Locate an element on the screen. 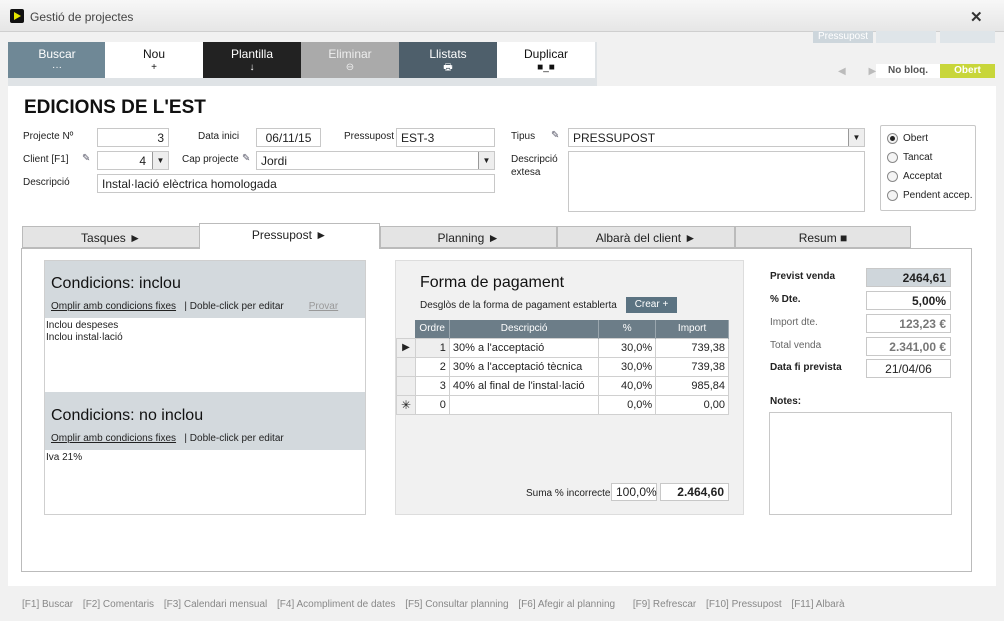 The image size is (1004, 621). descripcio-cell: 40% al final de l'instal·lació is located at coordinates (524, 385).